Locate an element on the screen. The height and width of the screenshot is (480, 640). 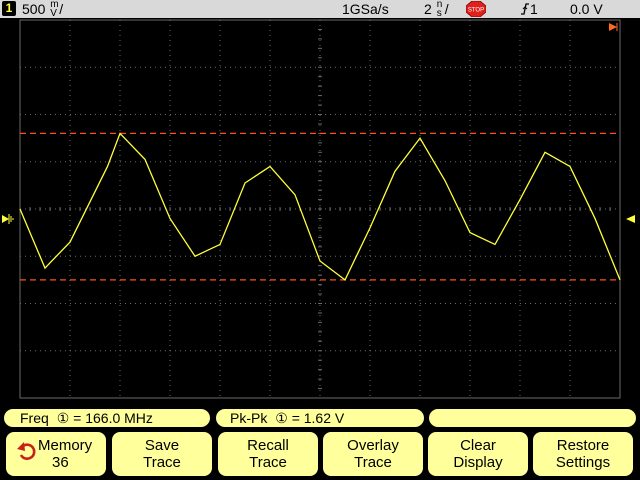
sample-rate: 1GSa/s is located at coordinates (365, 9).